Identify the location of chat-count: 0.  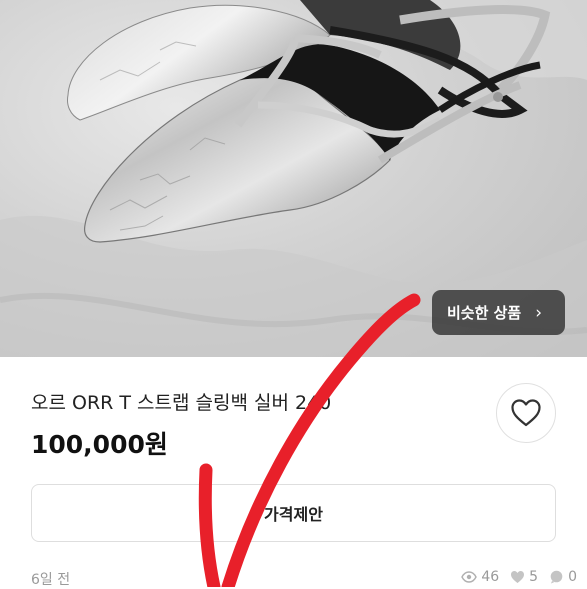
(572, 577).